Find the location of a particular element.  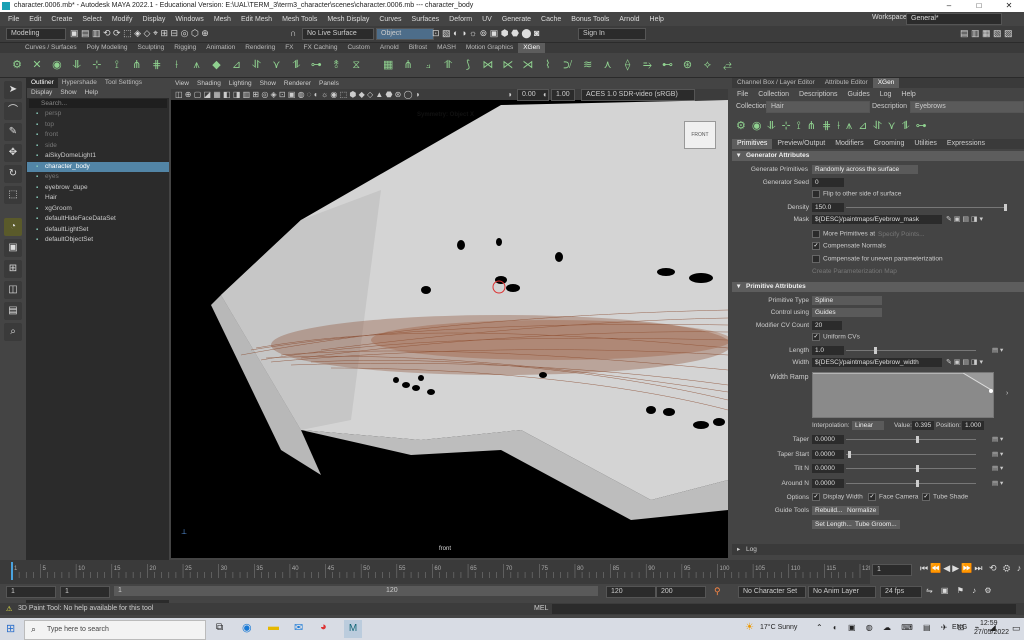

modifier-cv-count-field: 20 is located at coordinates (827, 325).